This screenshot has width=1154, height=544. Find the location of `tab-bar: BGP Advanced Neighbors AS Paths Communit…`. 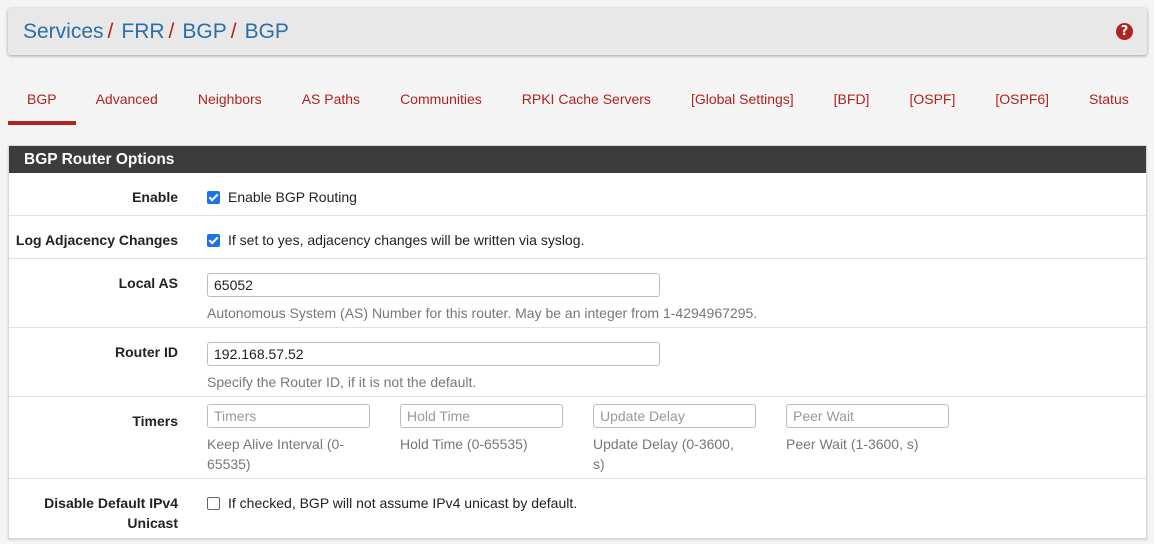

tab-bar: BGP Advanced Neighbors AS Paths Communit… is located at coordinates (578, 102).